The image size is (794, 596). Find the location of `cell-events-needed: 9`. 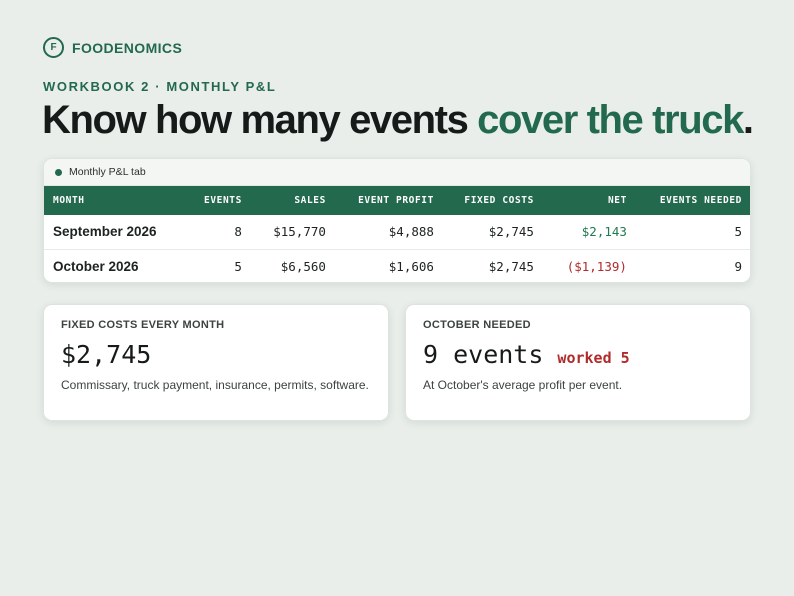

cell-events-needed: 9 is located at coordinates (692, 265).